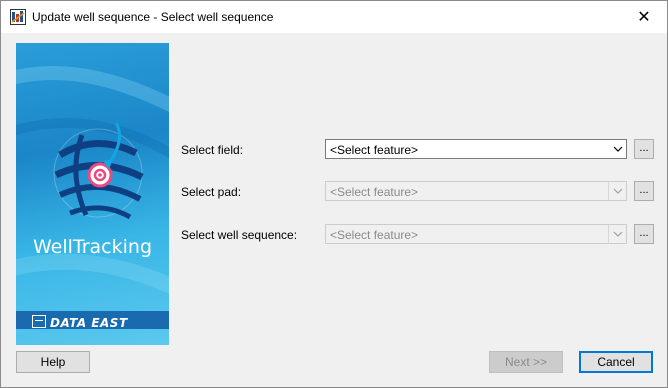 The height and width of the screenshot is (388, 668). What do you see at coordinates (211, 192) in the screenshot?
I see `select-pad-label: Select pad:` at bounding box center [211, 192].